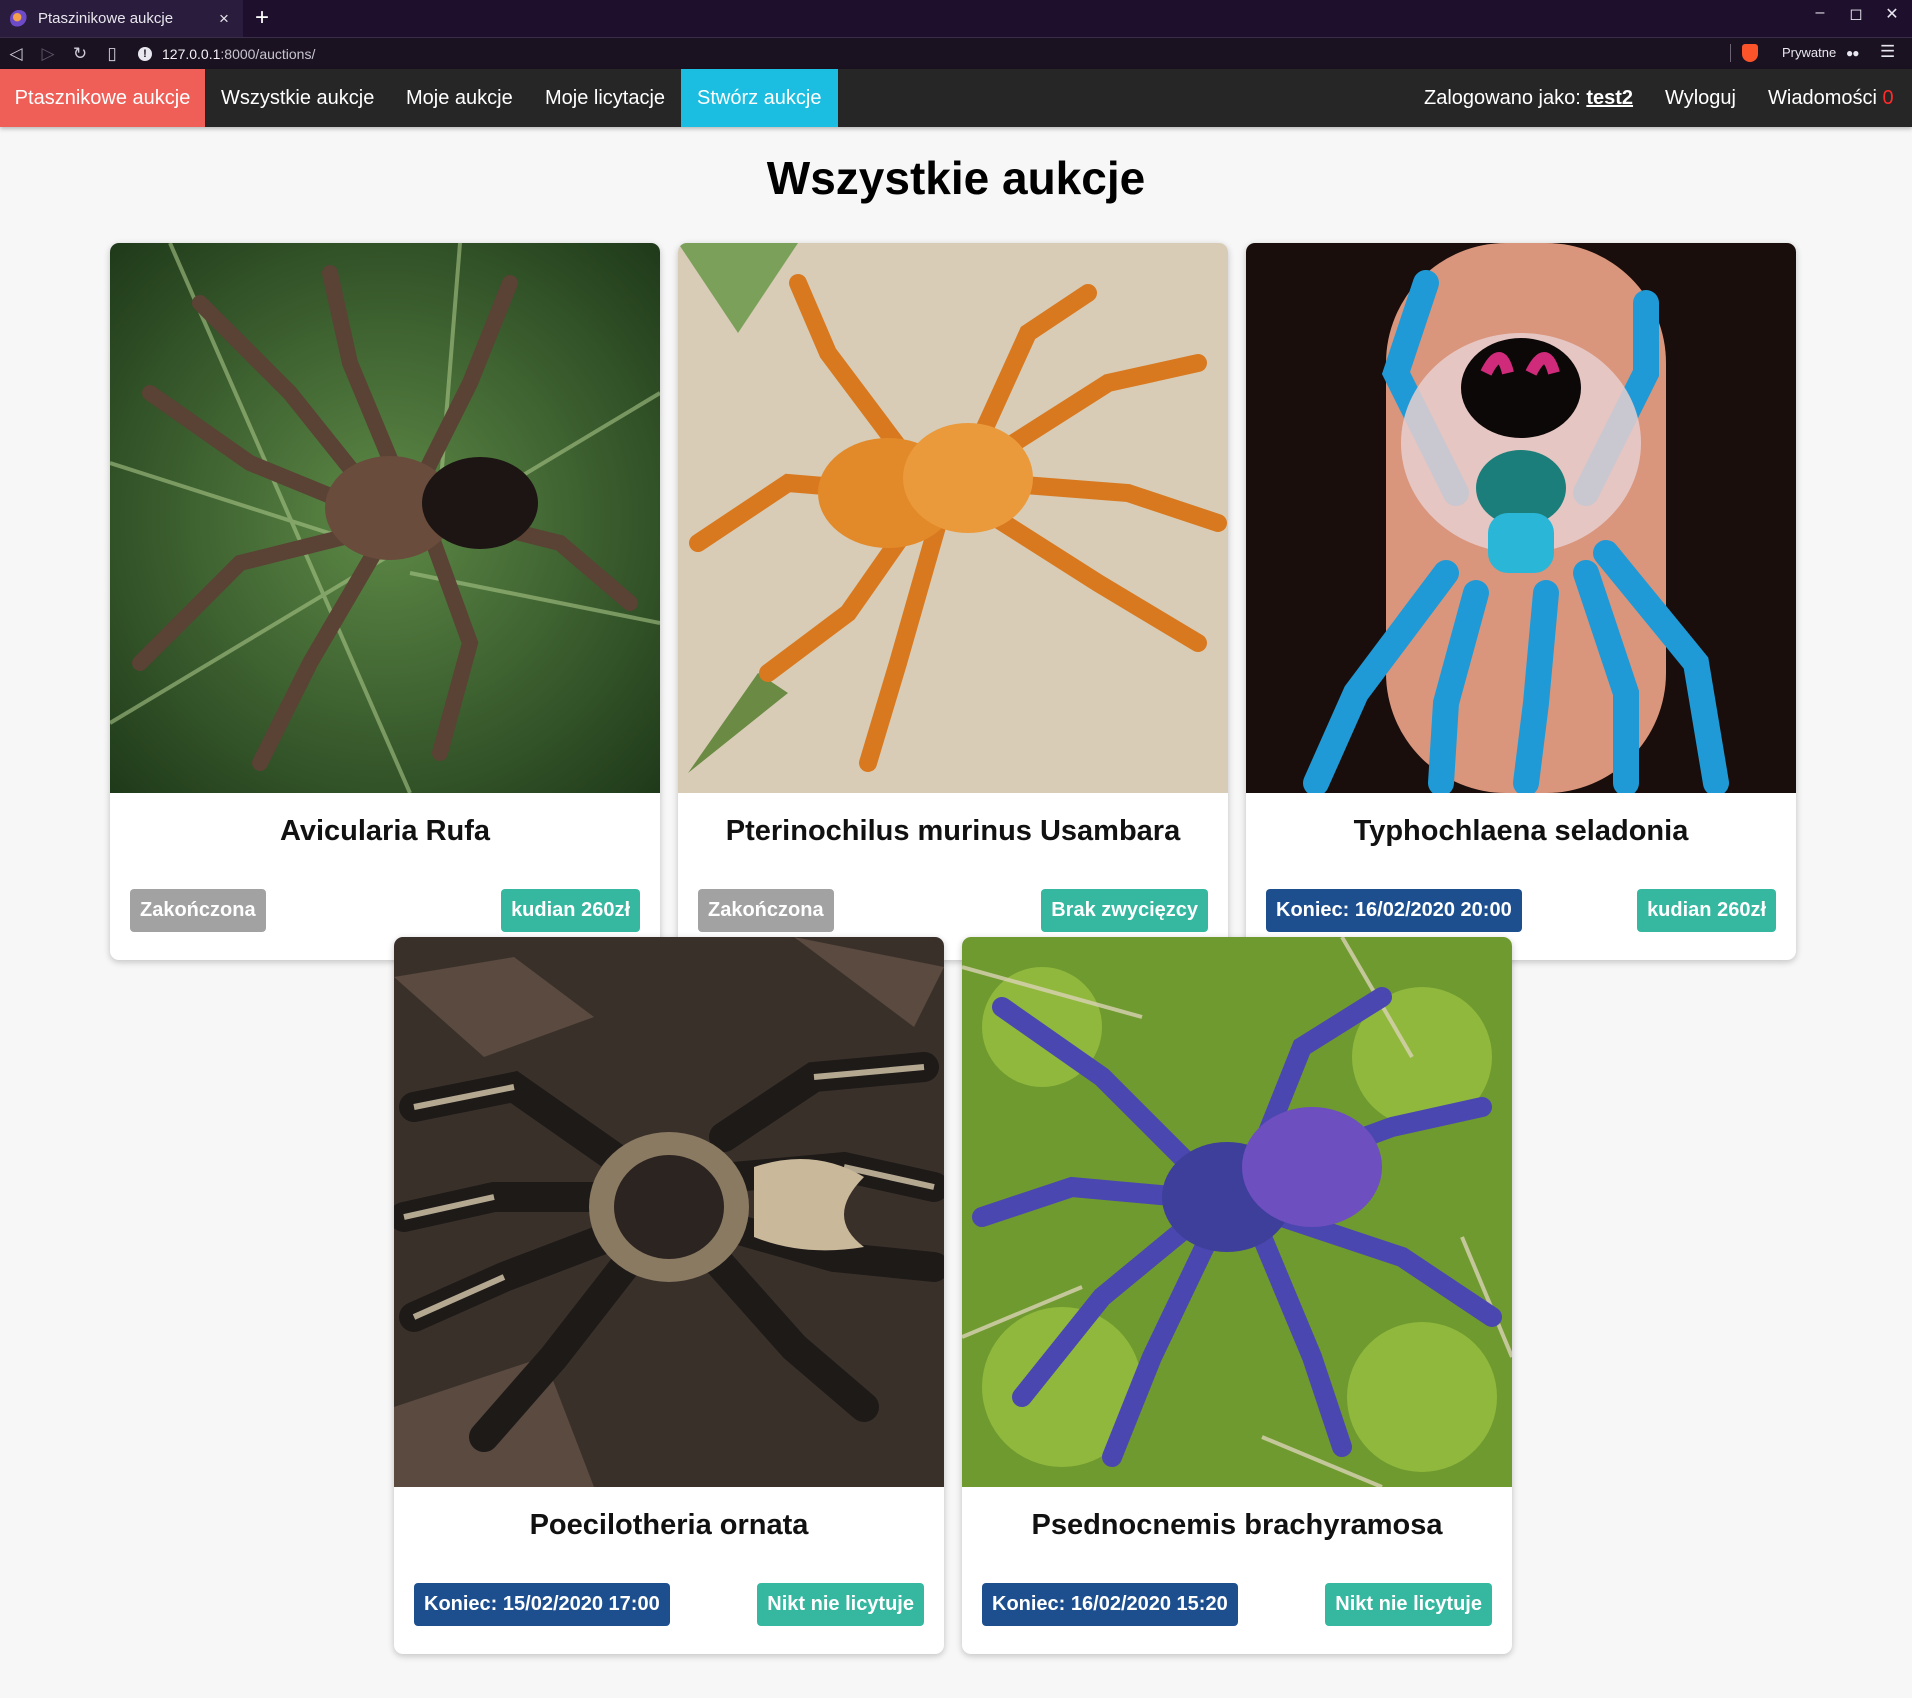 This screenshot has width=1912, height=1698. I want to click on auction-title: Avicularia Rufa, so click(385, 831).